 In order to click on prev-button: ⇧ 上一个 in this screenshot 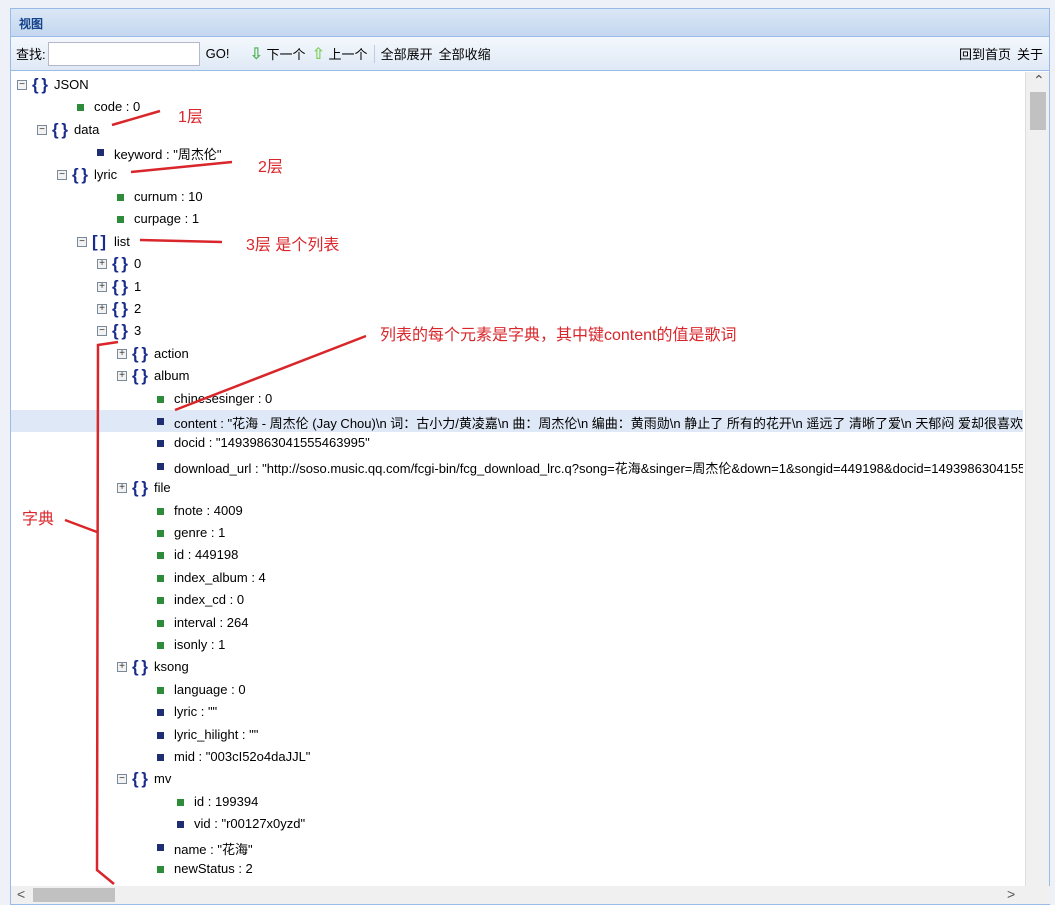, I will do `click(340, 54)`.